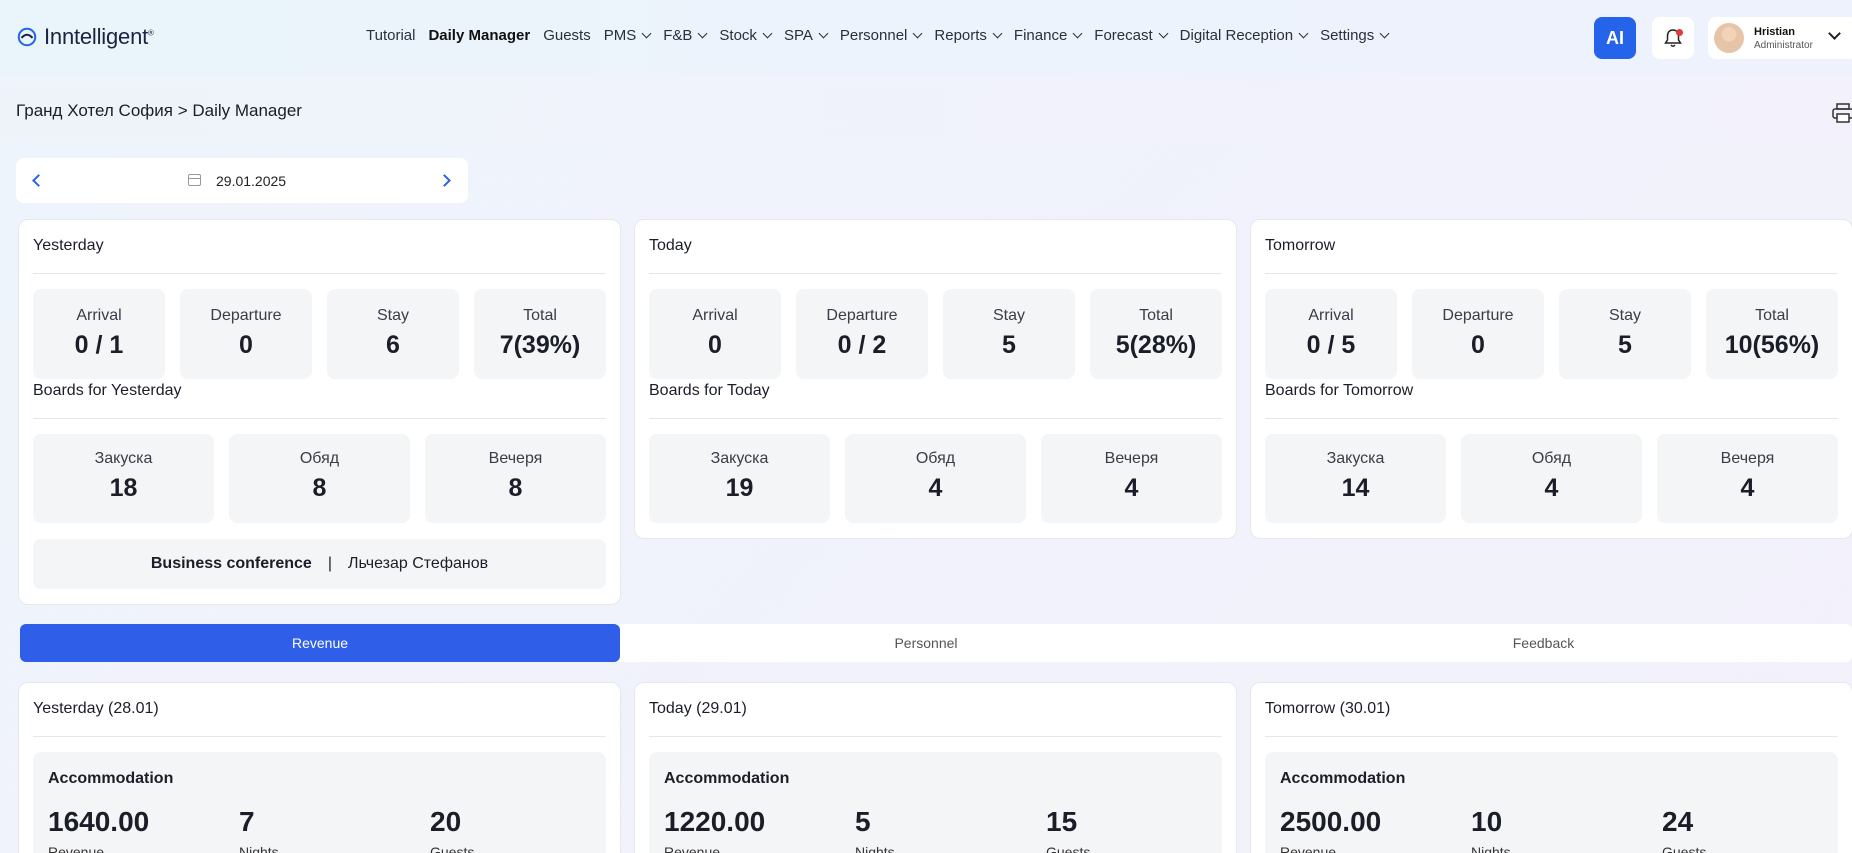 This screenshot has width=1852, height=853. Describe the element at coordinates (1062, 821) in the screenshot. I see `accommodation-guests-value: 15` at that location.